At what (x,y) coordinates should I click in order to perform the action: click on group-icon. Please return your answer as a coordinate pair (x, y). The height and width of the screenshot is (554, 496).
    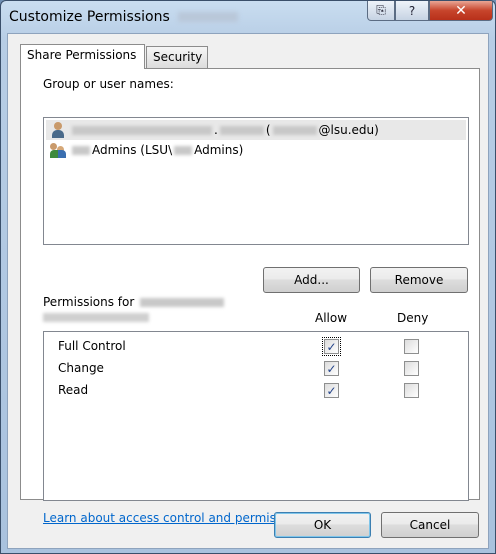
    Looking at the image, I should click on (58, 150).